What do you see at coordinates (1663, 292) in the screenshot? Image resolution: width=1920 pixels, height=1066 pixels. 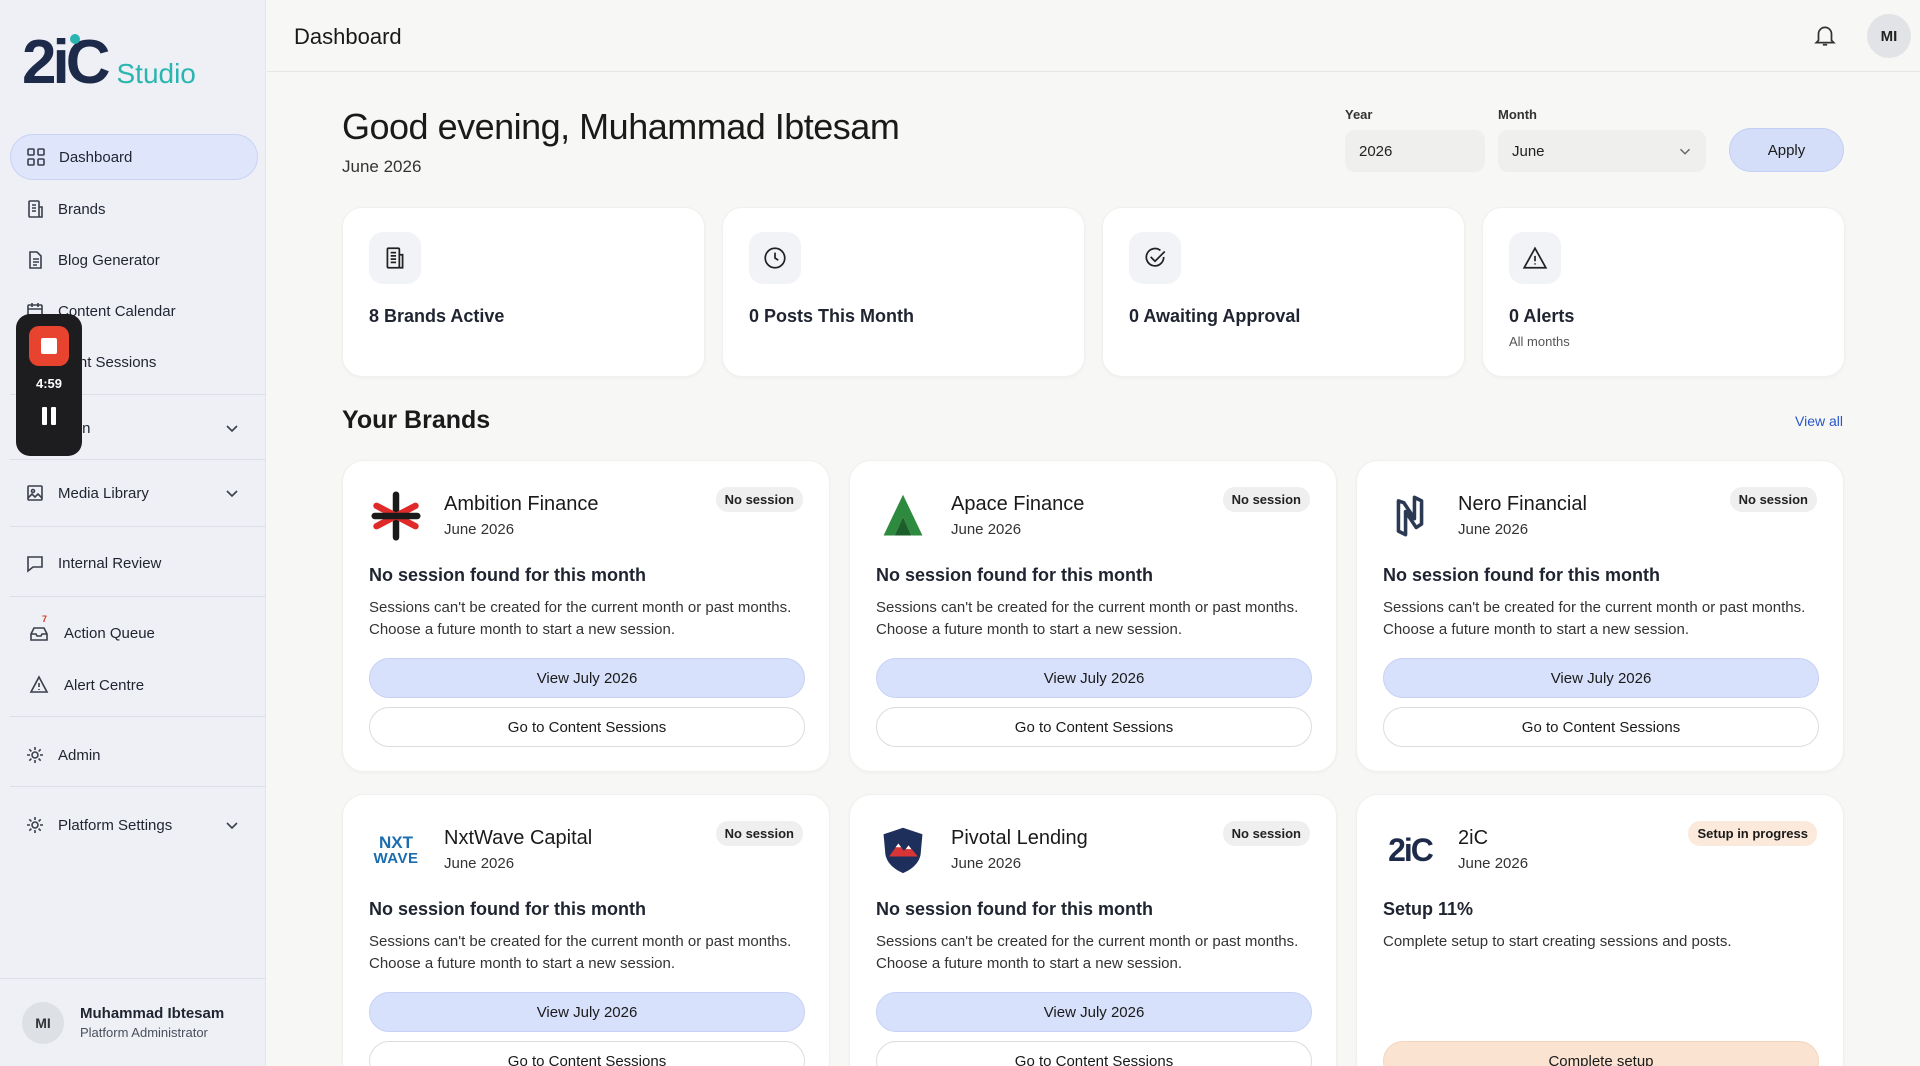 I see `stat-card-alerts: 0 Alerts All months` at bounding box center [1663, 292].